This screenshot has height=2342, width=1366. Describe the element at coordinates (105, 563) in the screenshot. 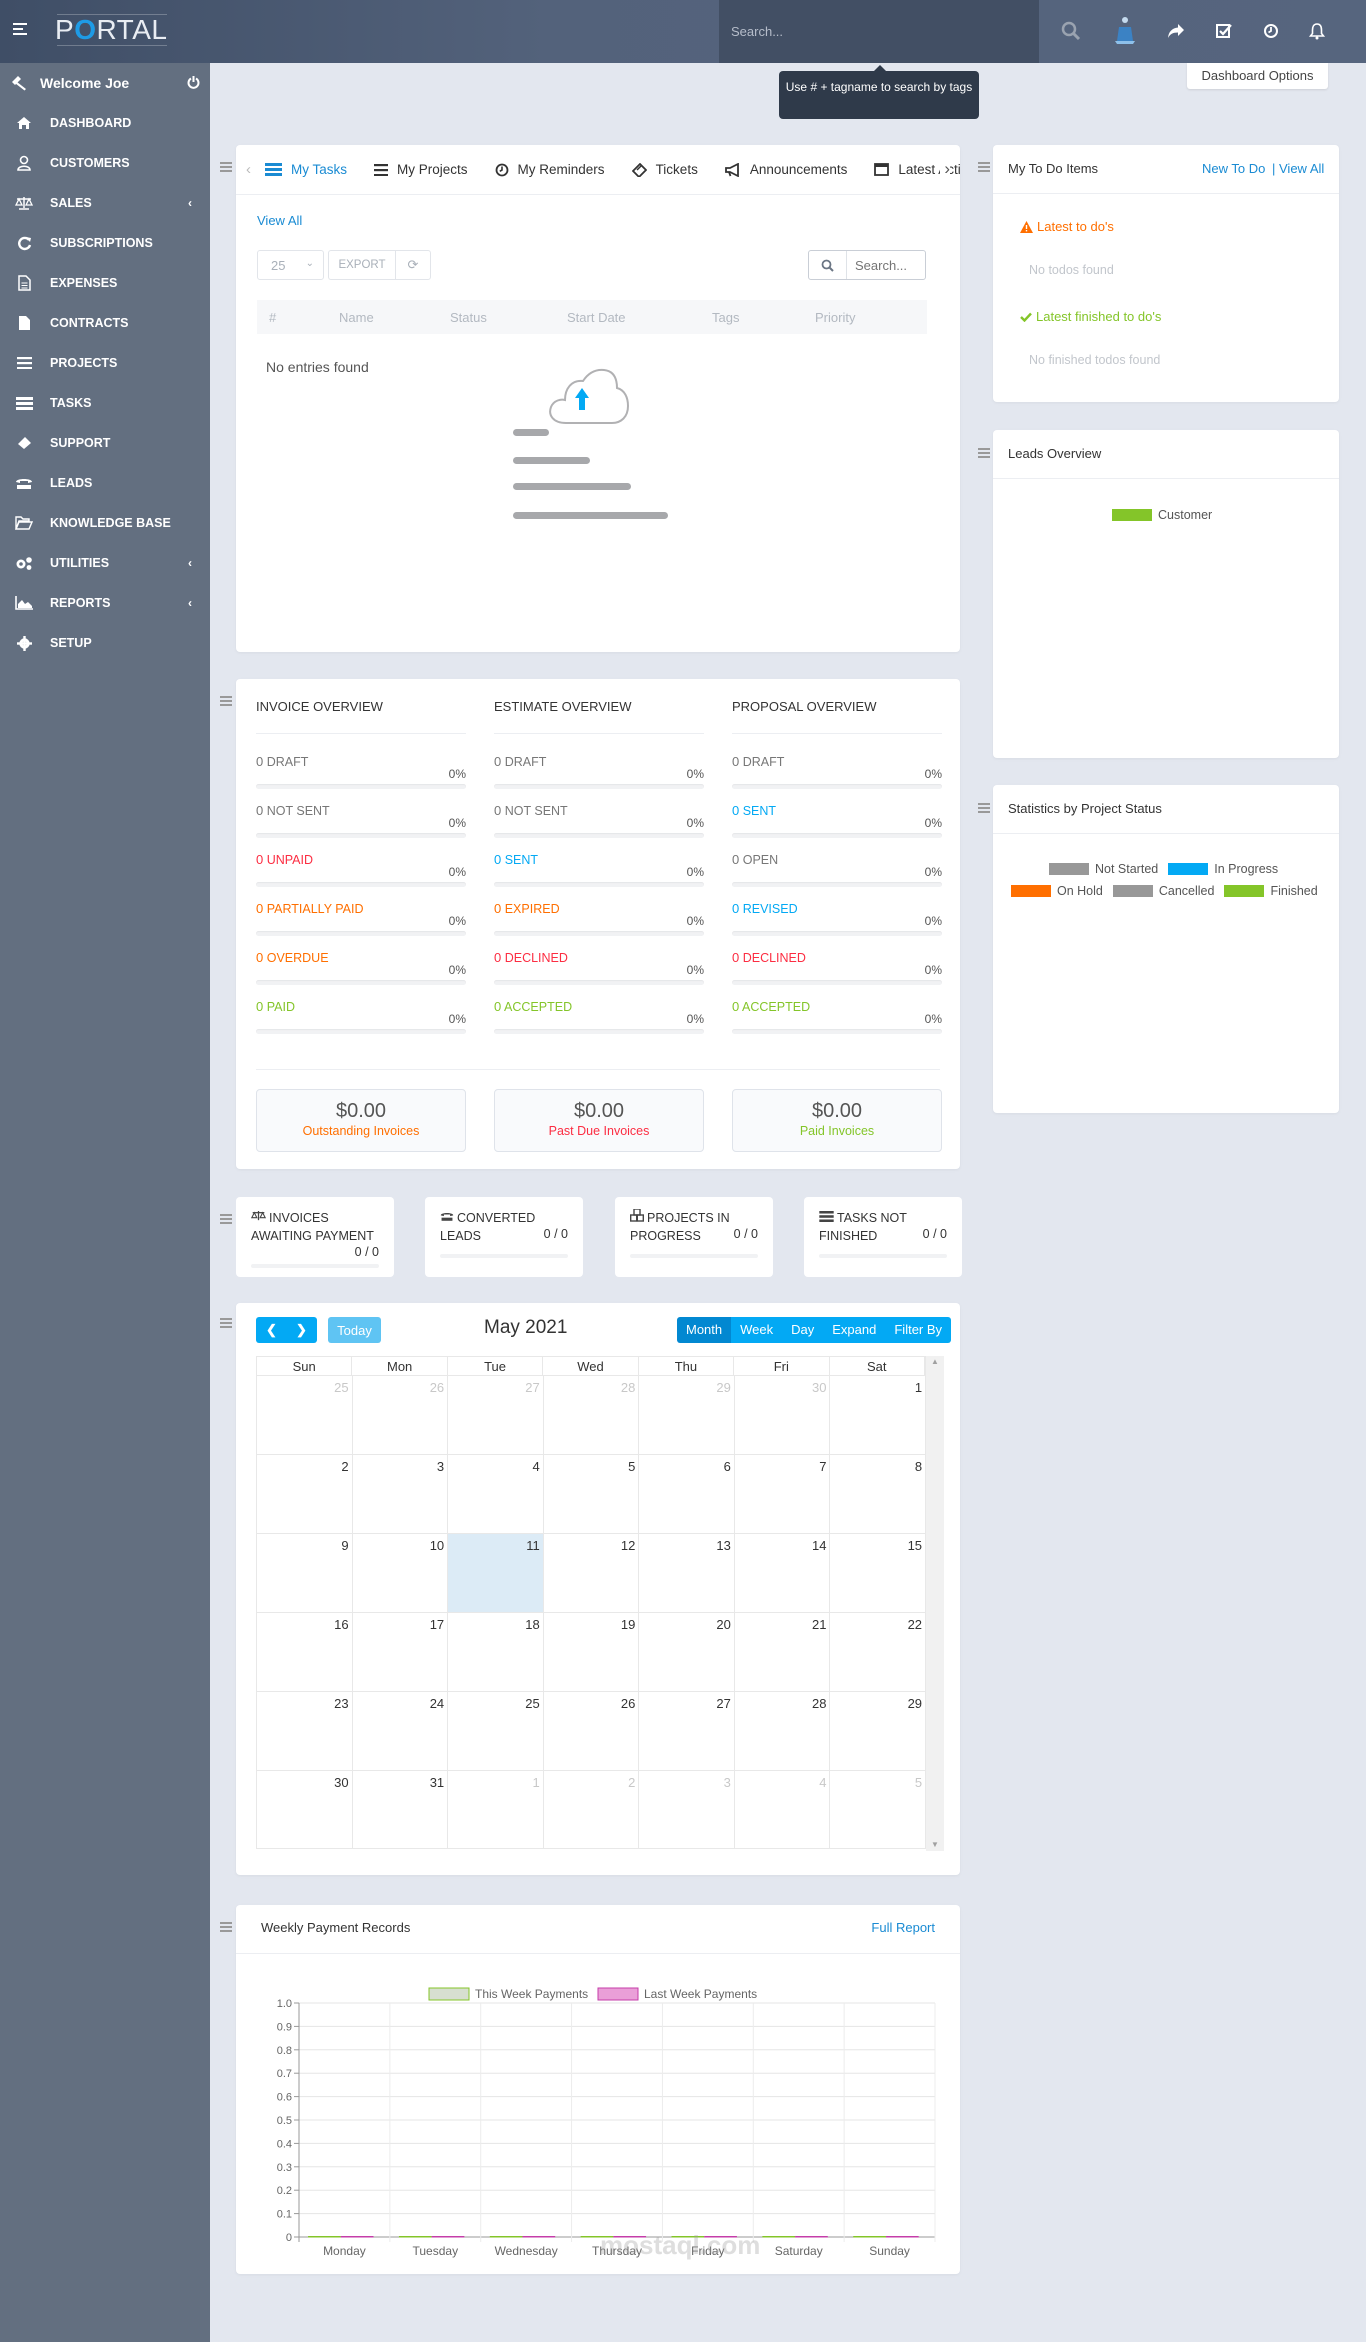

I see `sidebar-item-utilities: UTILITIES ‹` at that location.